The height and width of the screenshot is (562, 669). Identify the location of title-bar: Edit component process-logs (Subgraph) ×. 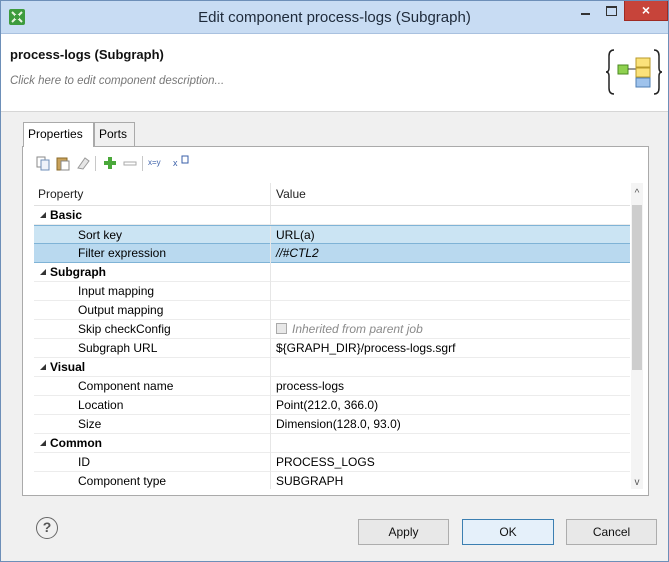
(334, 17).